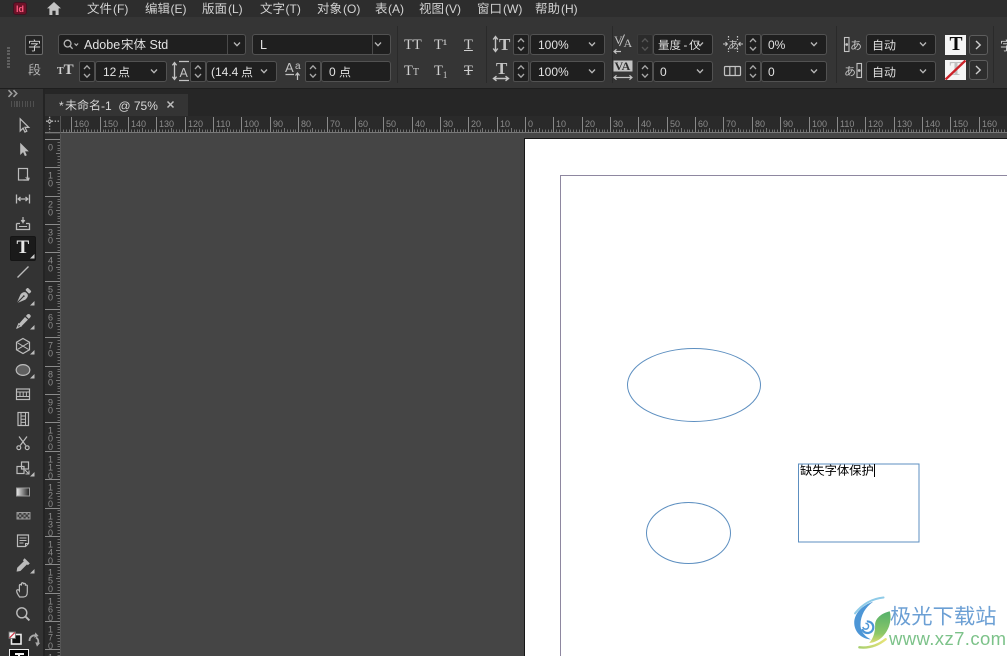 The width and height of the screenshot is (1007, 656). Describe the element at coordinates (50, 654) in the screenshot. I see `svg-text: 1` at that location.